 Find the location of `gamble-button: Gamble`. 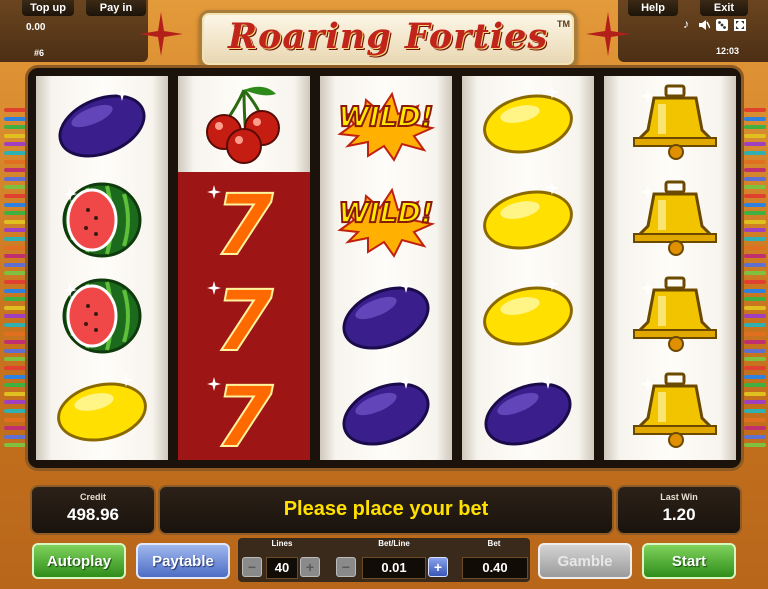

gamble-button: Gamble is located at coordinates (585, 561).